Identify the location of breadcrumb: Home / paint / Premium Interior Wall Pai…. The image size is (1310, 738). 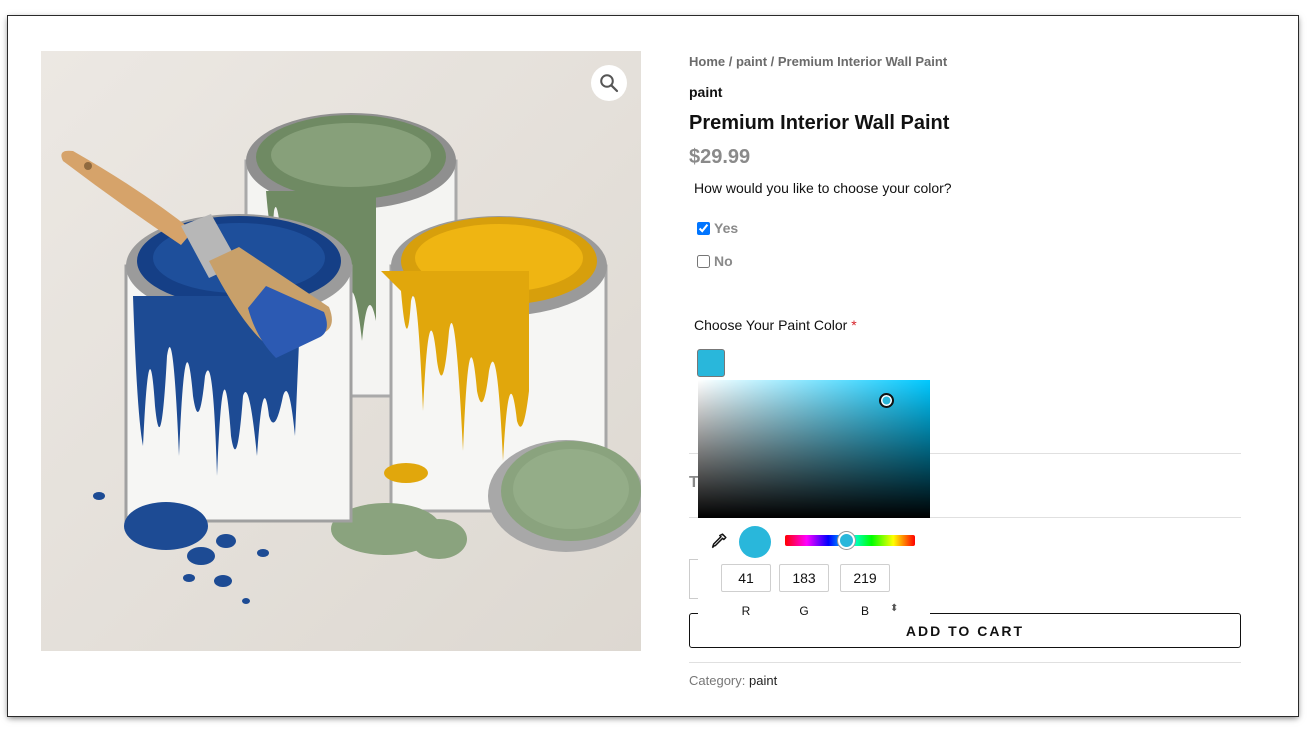
(965, 62).